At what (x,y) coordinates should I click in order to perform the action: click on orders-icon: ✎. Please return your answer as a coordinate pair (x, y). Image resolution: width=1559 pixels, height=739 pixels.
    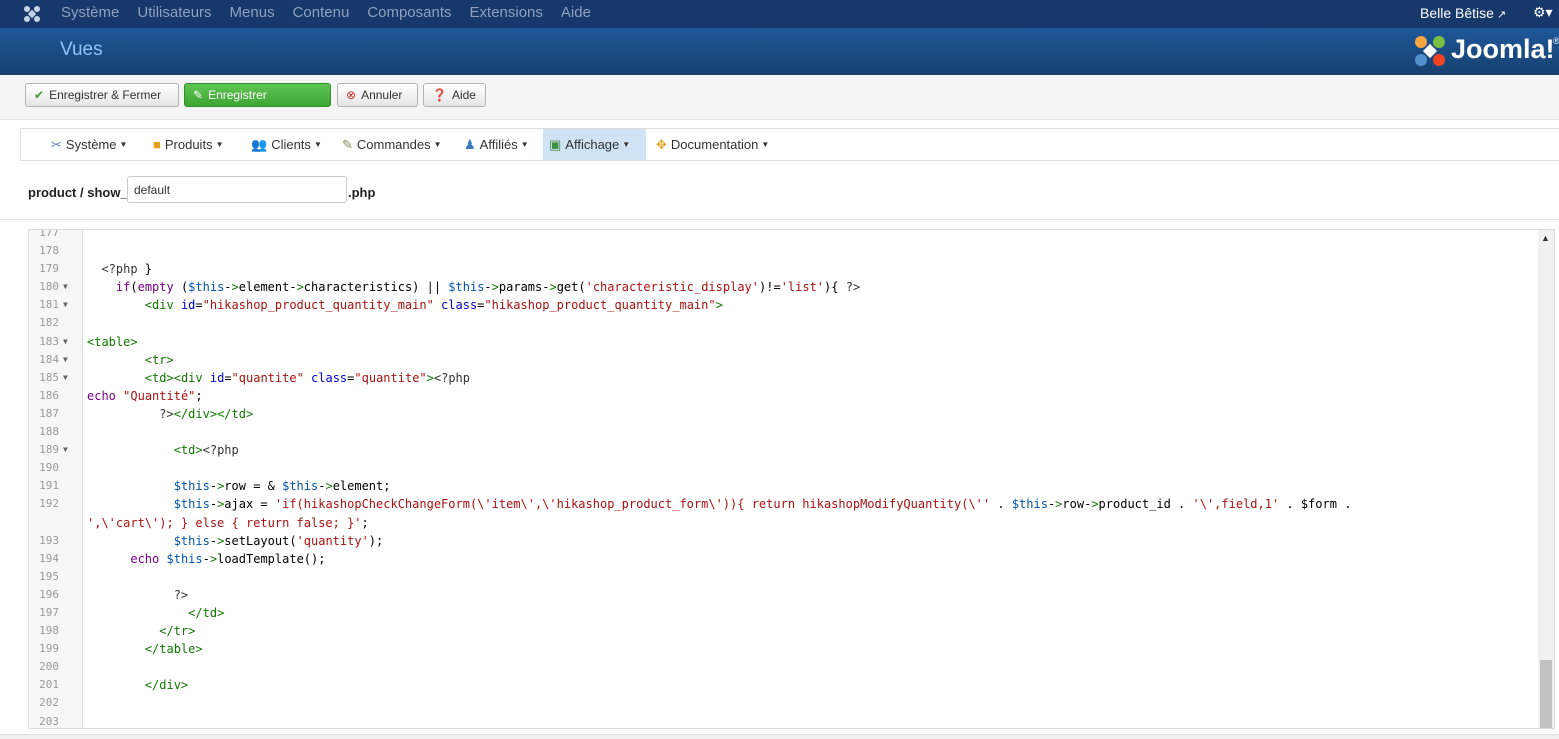
    Looking at the image, I should click on (347, 144).